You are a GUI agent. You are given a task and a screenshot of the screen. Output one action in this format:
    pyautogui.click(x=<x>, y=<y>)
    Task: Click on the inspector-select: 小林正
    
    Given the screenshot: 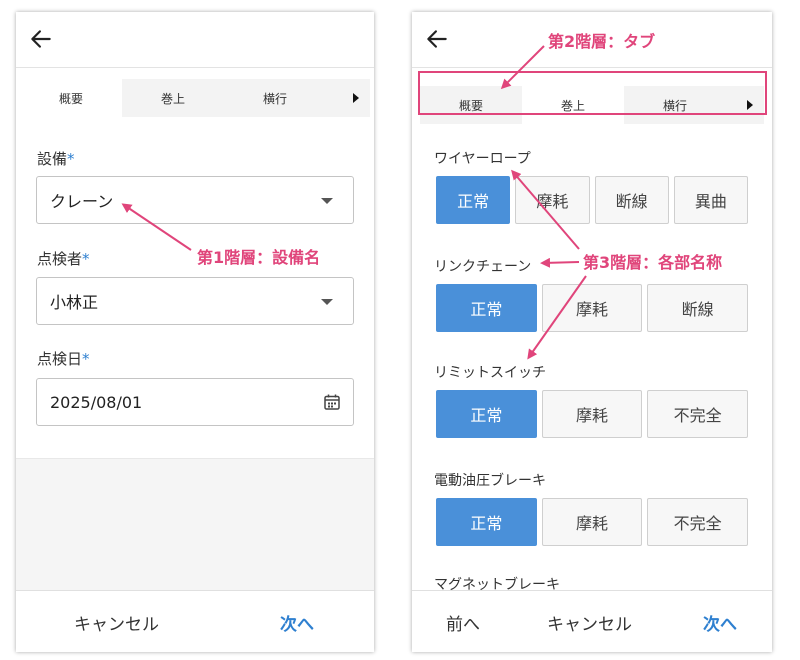 What is the action you would take?
    pyautogui.click(x=195, y=301)
    